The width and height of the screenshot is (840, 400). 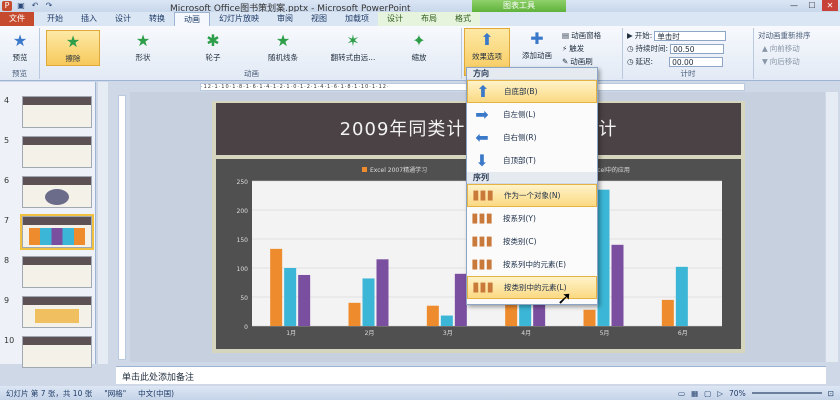 What do you see at coordinates (781, 48) in the screenshot?
I see `move-earlier-button: ▲ 向前移动` at bounding box center [781, 48].